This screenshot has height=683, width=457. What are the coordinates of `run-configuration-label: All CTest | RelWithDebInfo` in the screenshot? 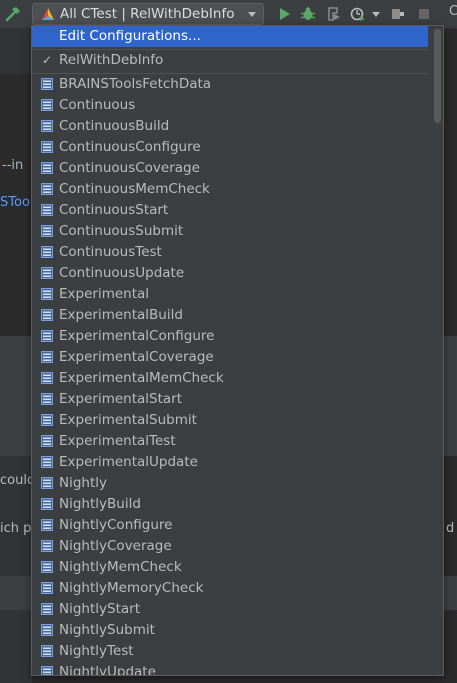 It's located at (147, 14).